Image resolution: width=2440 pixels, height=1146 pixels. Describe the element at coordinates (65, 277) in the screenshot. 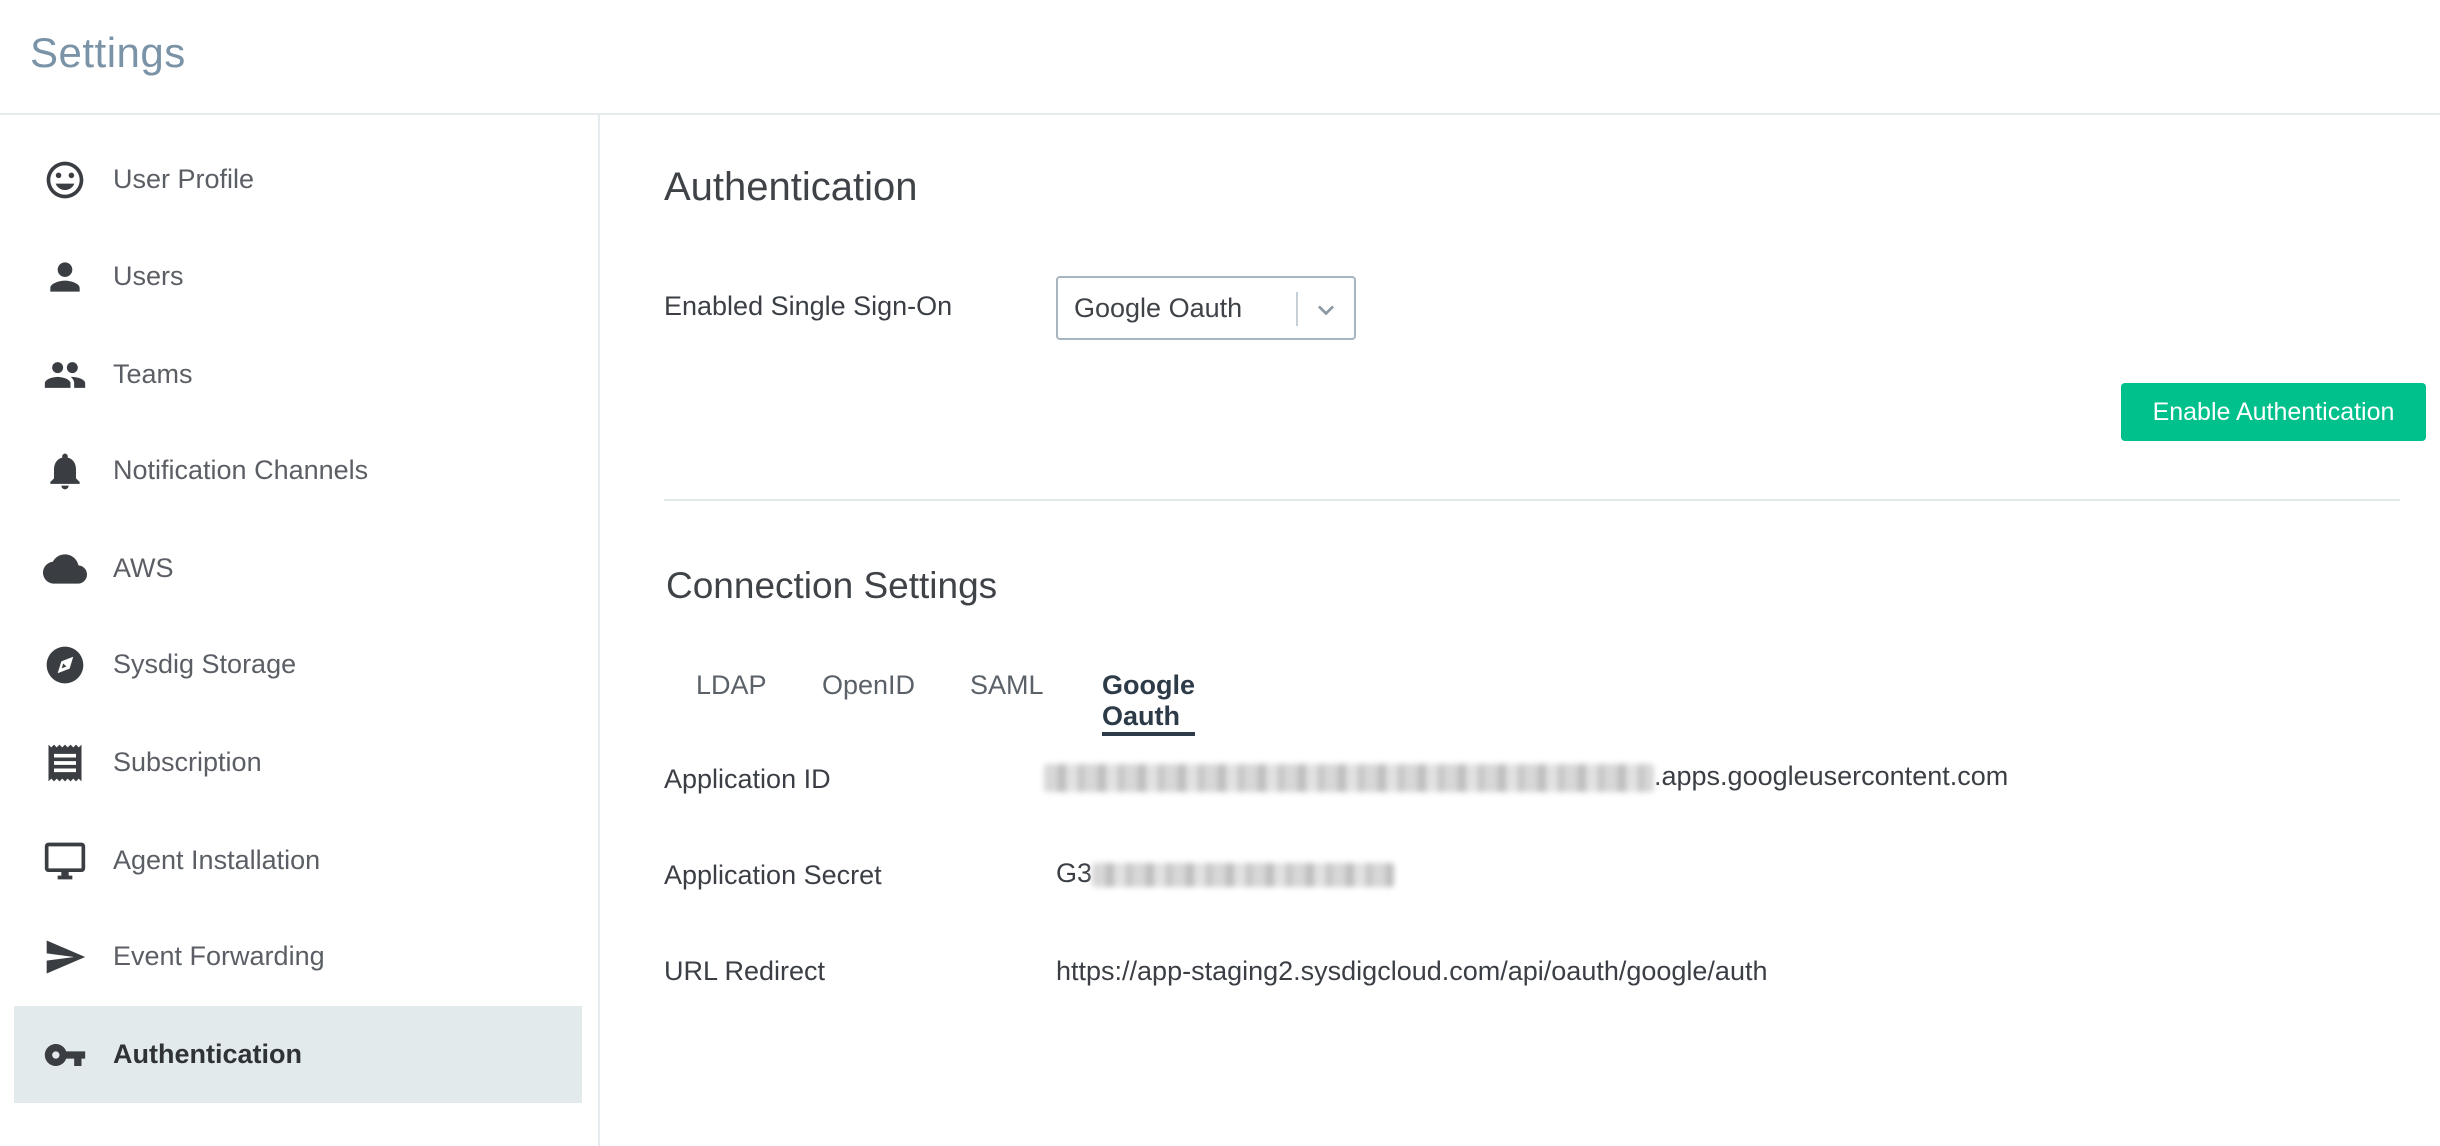

I see `person-icon` at that location.